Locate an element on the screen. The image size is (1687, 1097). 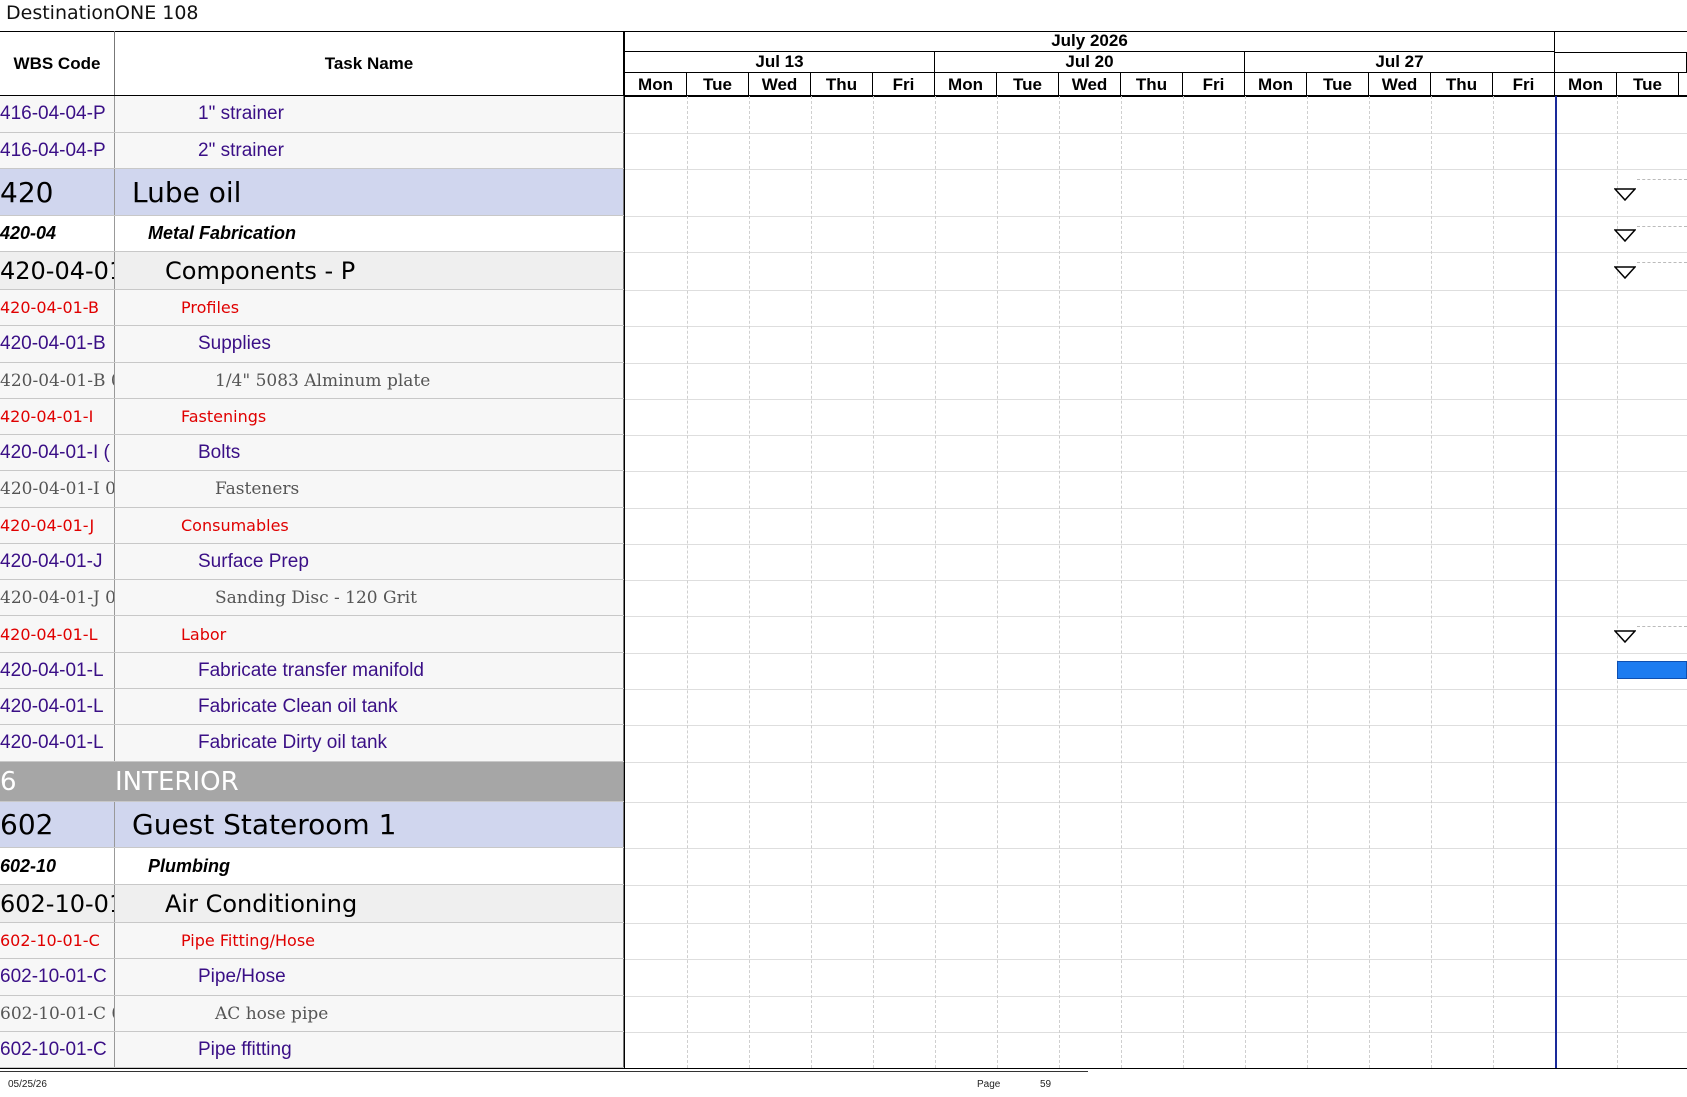
table-row: 416-04-04-P 1" strainer is located at coordinates (312, 114).